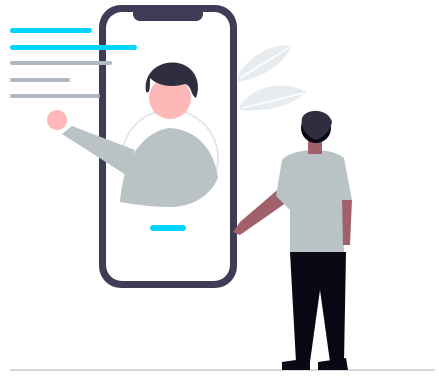 Image resolution: width=439 pixels, height=378 pixels. What do you see at coordinates (168, 13) in the screenshot?
I see `phone-notch` at bounding box center [168, 13].